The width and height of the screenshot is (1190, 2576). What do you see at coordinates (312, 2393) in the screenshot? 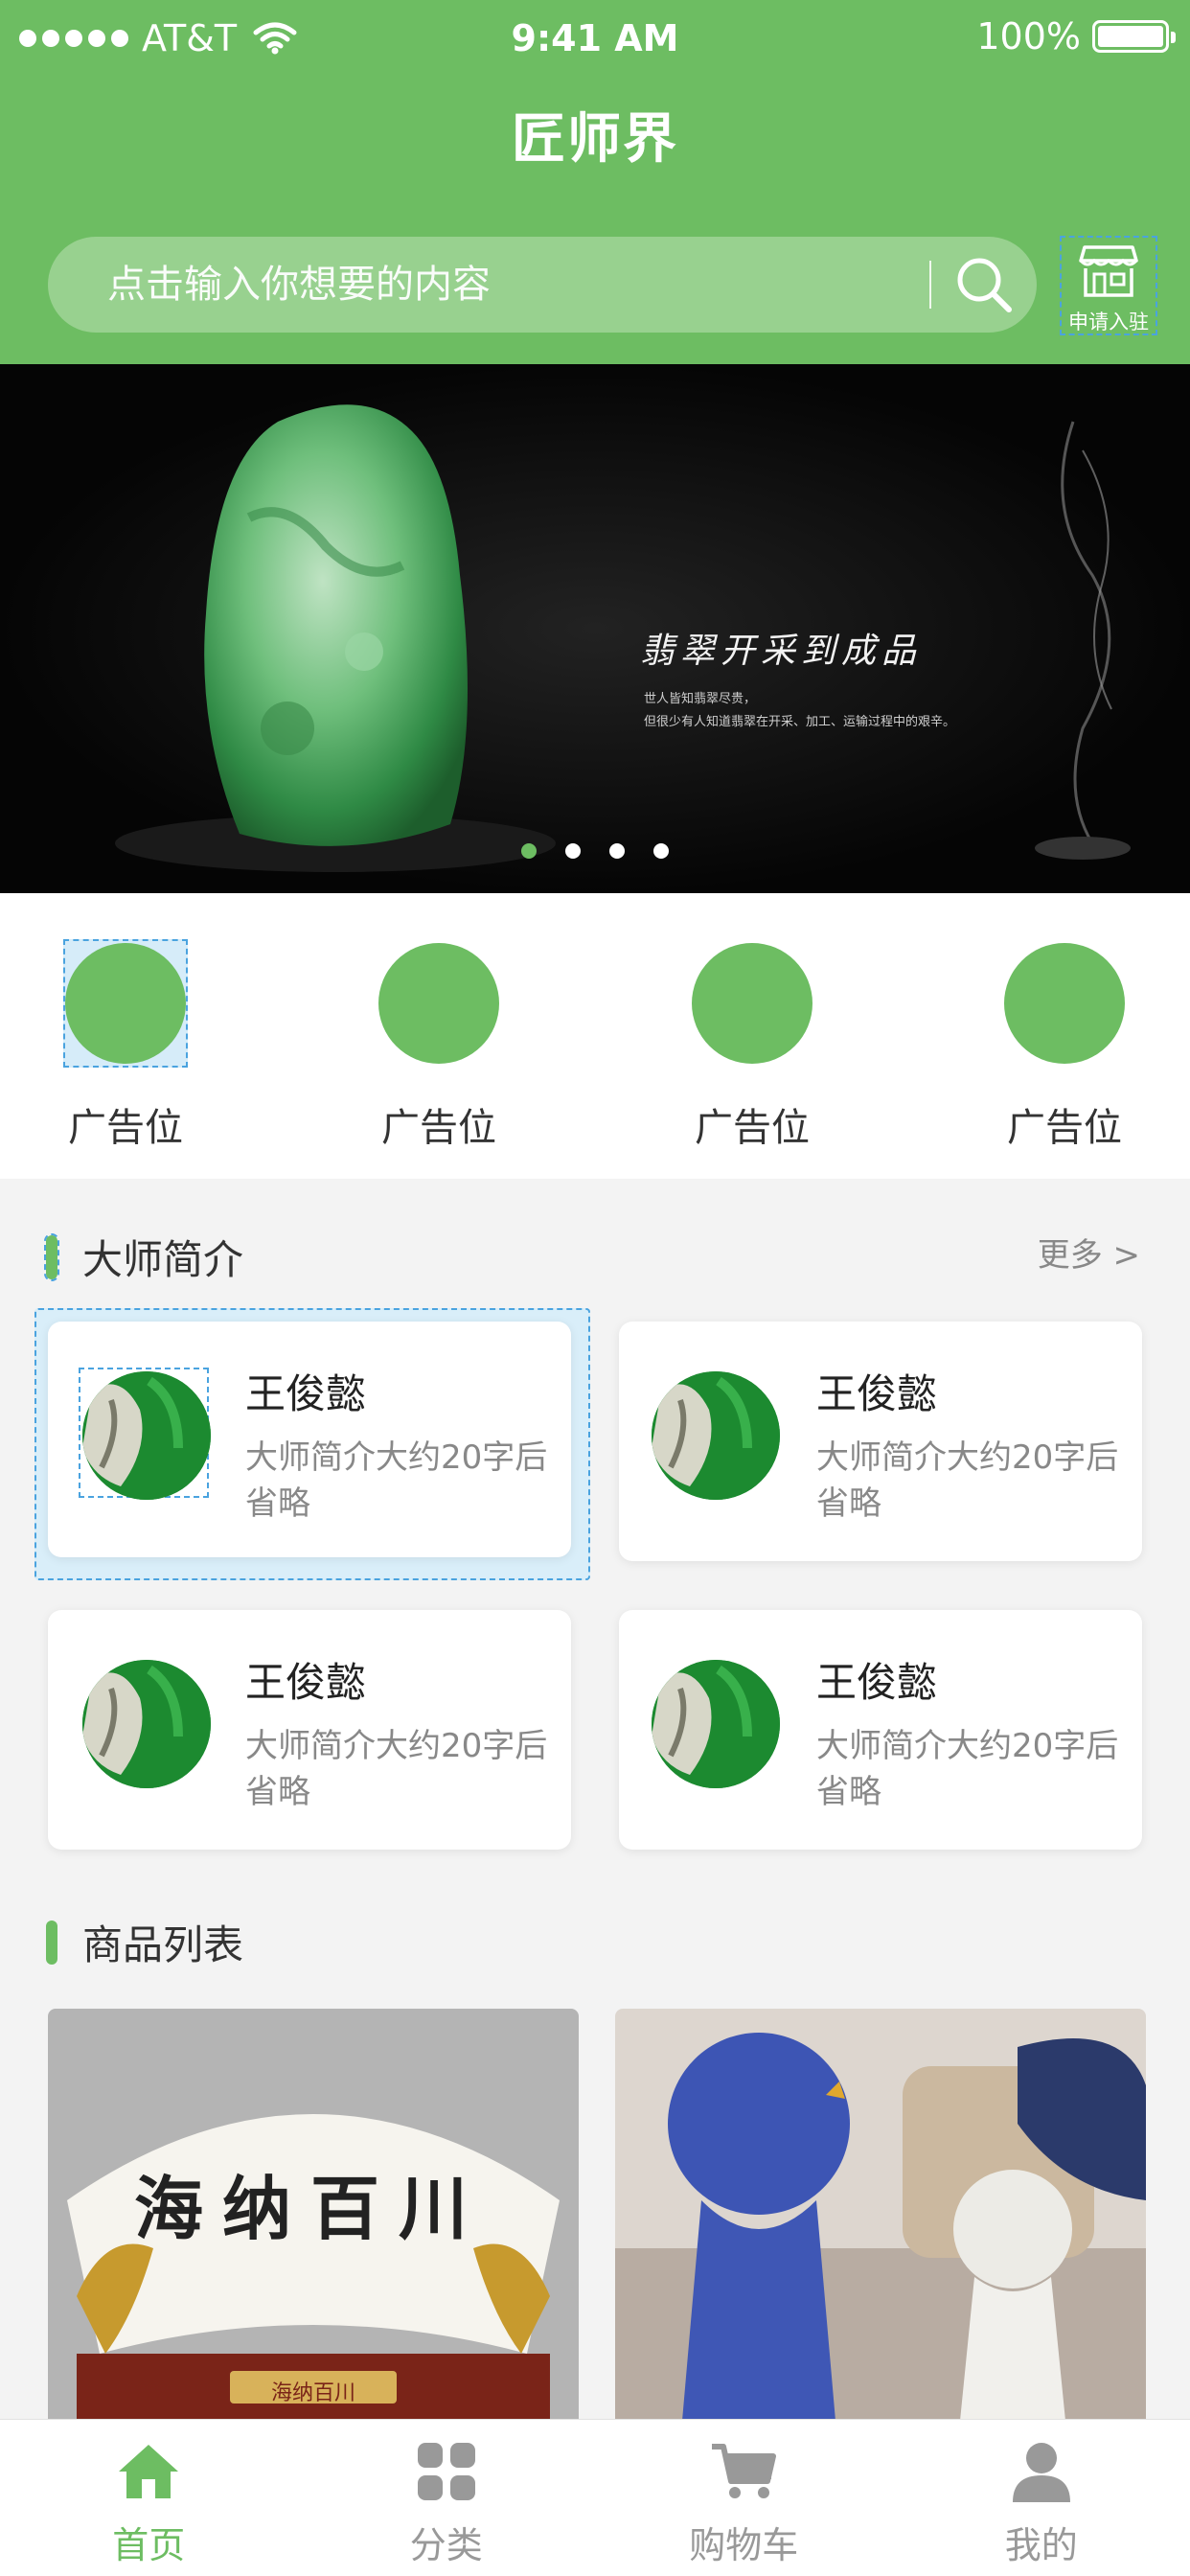
I see `product-plaque-text: 海纳百川` at bounding box center [312, 2393].